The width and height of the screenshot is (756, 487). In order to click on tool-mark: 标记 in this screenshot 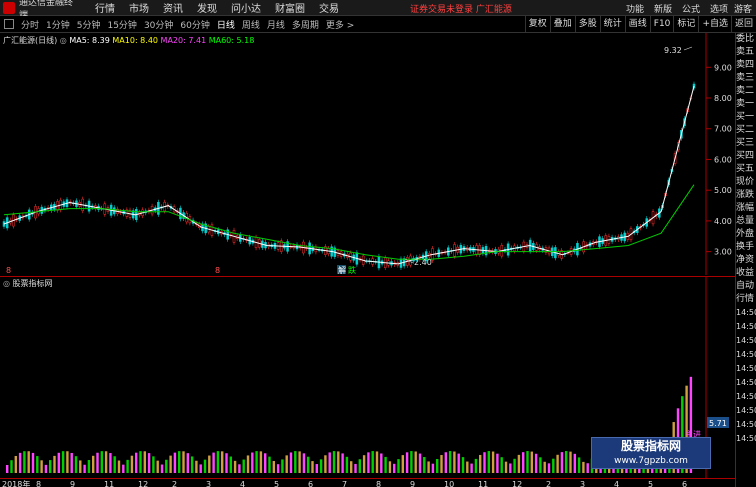, I will do `click(685, 24)`.